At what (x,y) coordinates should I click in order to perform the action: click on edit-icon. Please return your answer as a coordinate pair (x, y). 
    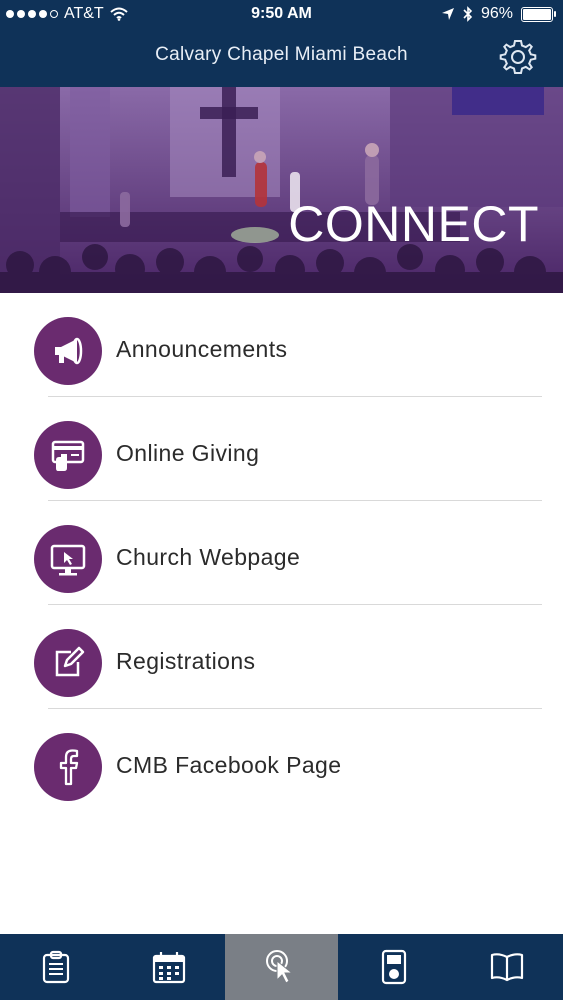
    Looking at the image, I should click on (70, 661).